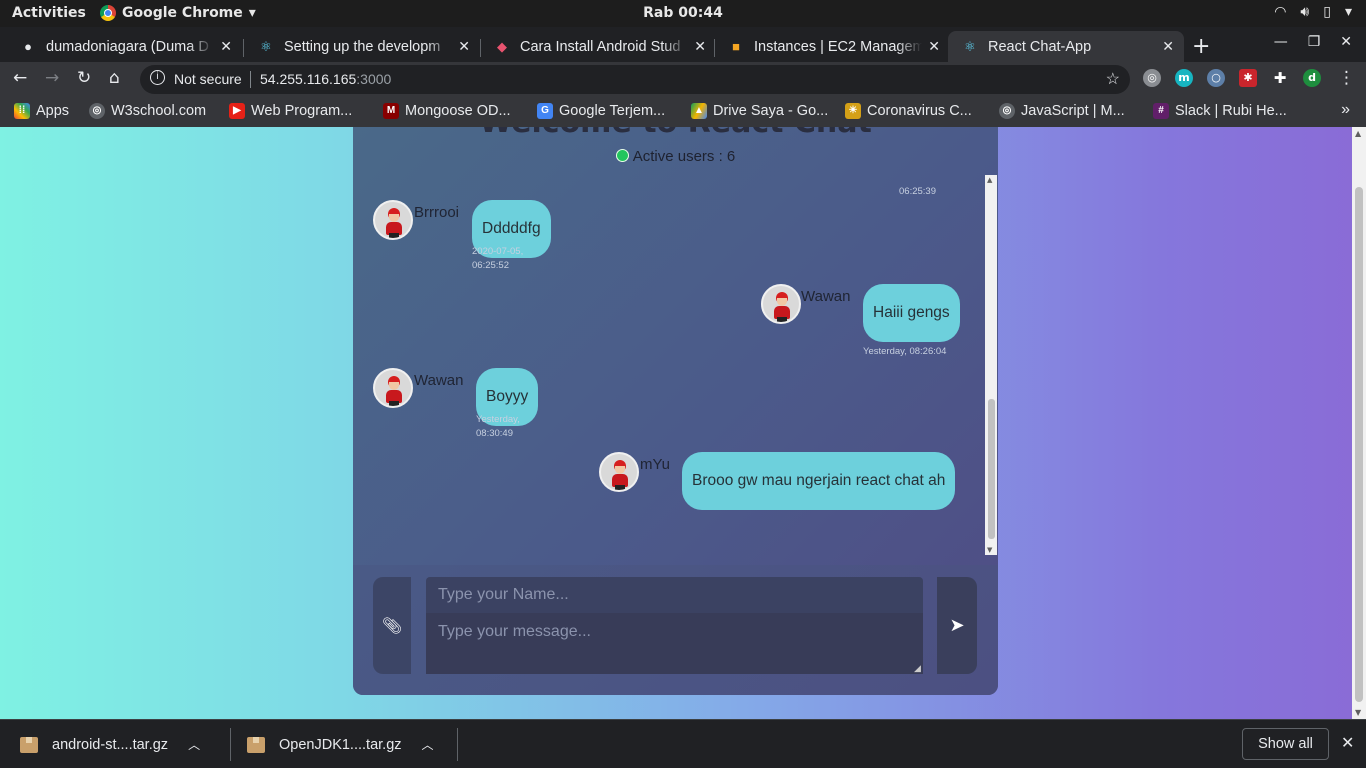 The image size is (1366, 768). I want to click on tab-ec2: ■ Instances | EC2 Managem ✕, so click(832, 46).